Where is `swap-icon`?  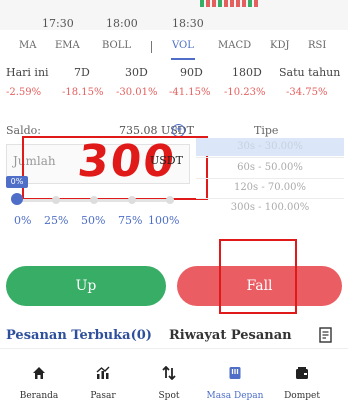 swap-icon is located at coordinates (169, 373).